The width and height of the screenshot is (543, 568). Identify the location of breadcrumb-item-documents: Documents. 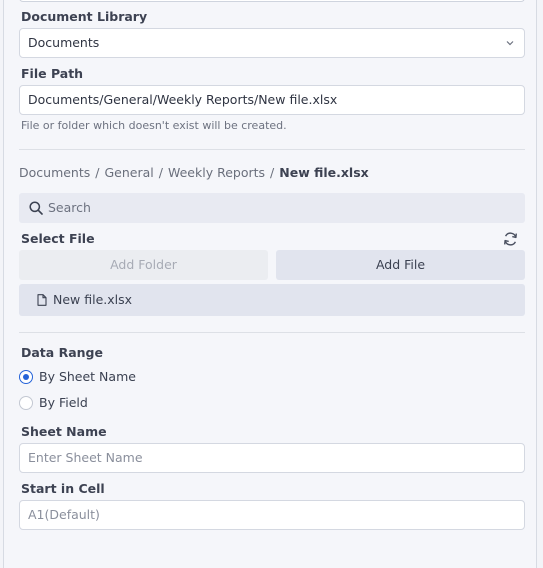
(54, 172).